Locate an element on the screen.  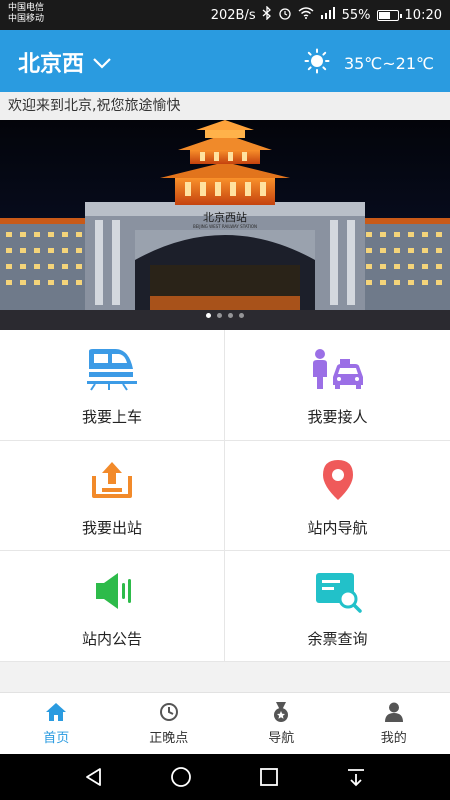
status-icons: 202B/s 55% 10:20 is located at coordinates (326, 14).